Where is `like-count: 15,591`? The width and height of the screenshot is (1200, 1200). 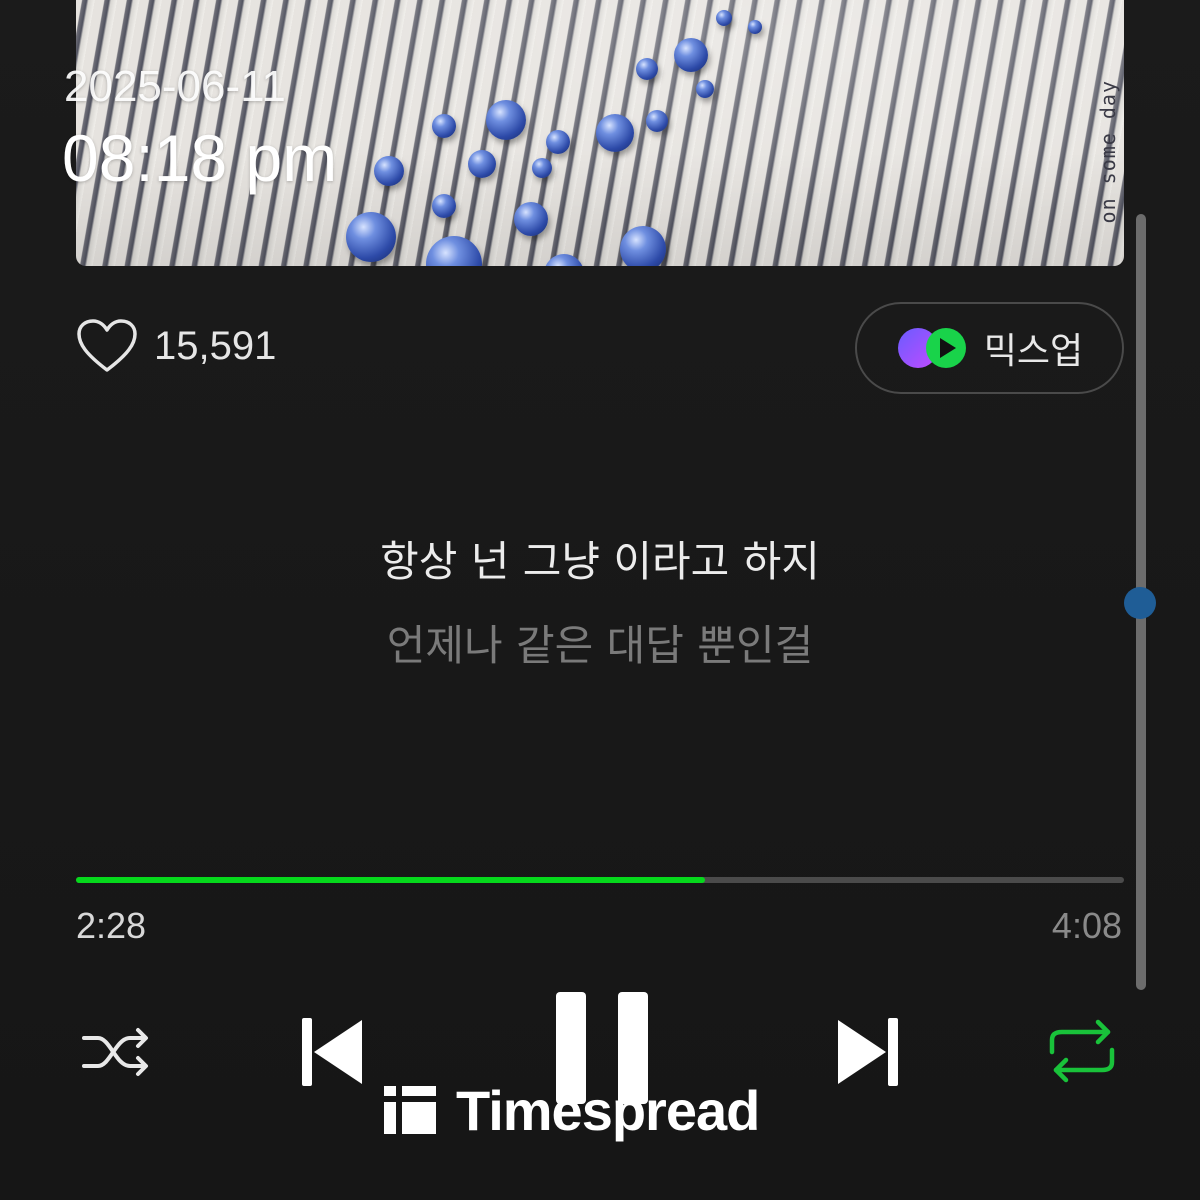 like-count: 15,591 is located at coordinates (215, 345).